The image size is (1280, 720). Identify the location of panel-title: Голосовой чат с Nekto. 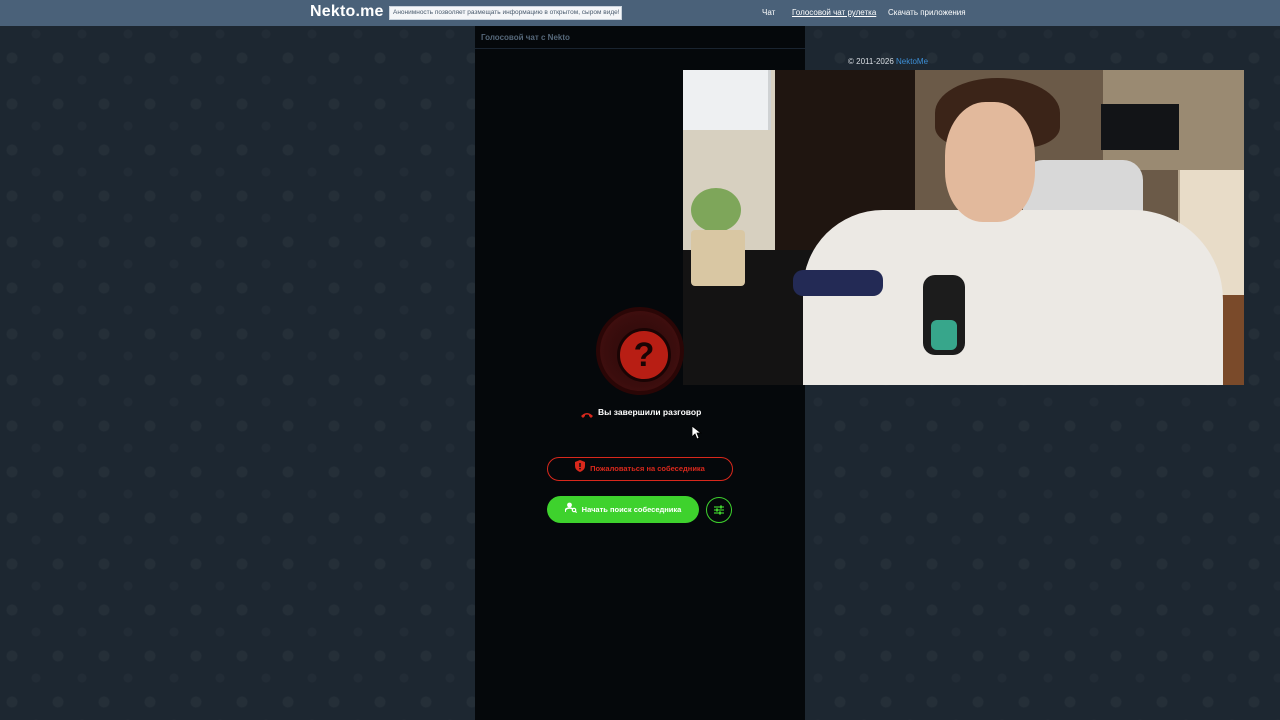
(640, 37).